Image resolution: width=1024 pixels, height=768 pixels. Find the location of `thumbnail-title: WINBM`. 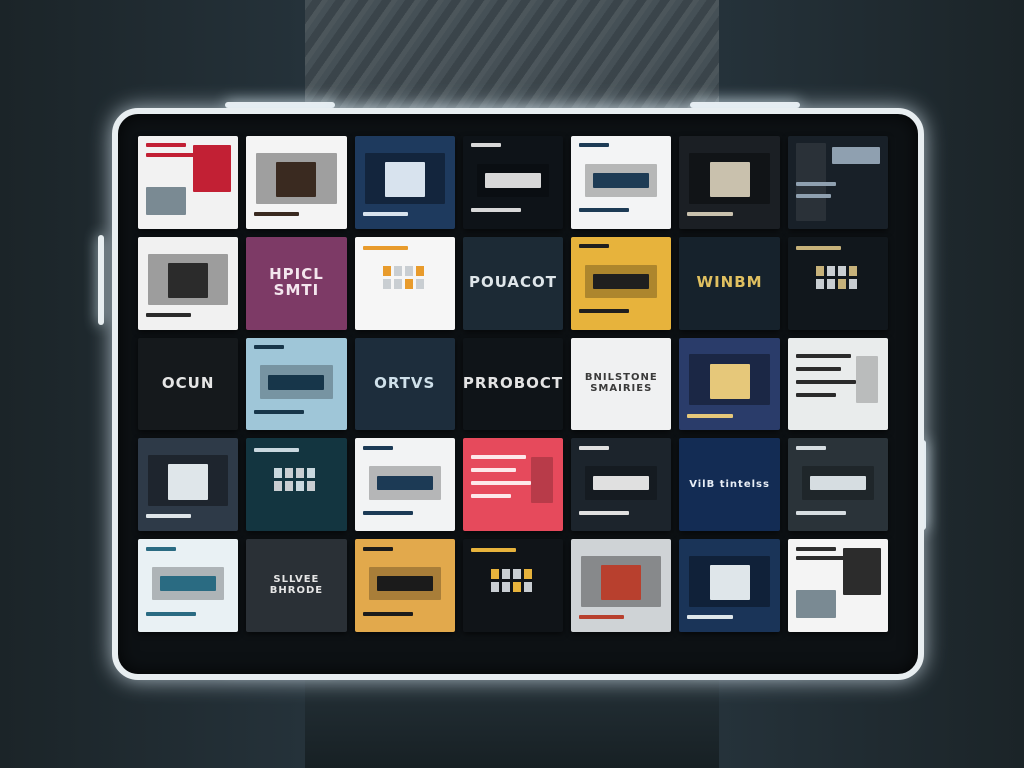

thumbnail-title: WINBM is located at coordinates (729, 282).